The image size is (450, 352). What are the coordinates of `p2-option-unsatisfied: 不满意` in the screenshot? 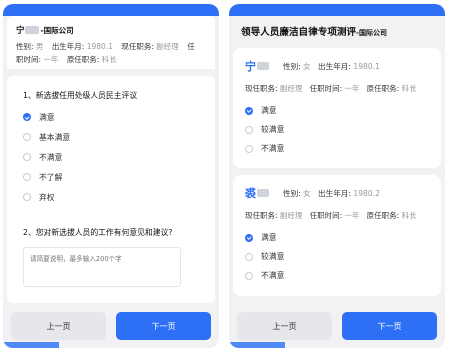 It's located at (338, 275).